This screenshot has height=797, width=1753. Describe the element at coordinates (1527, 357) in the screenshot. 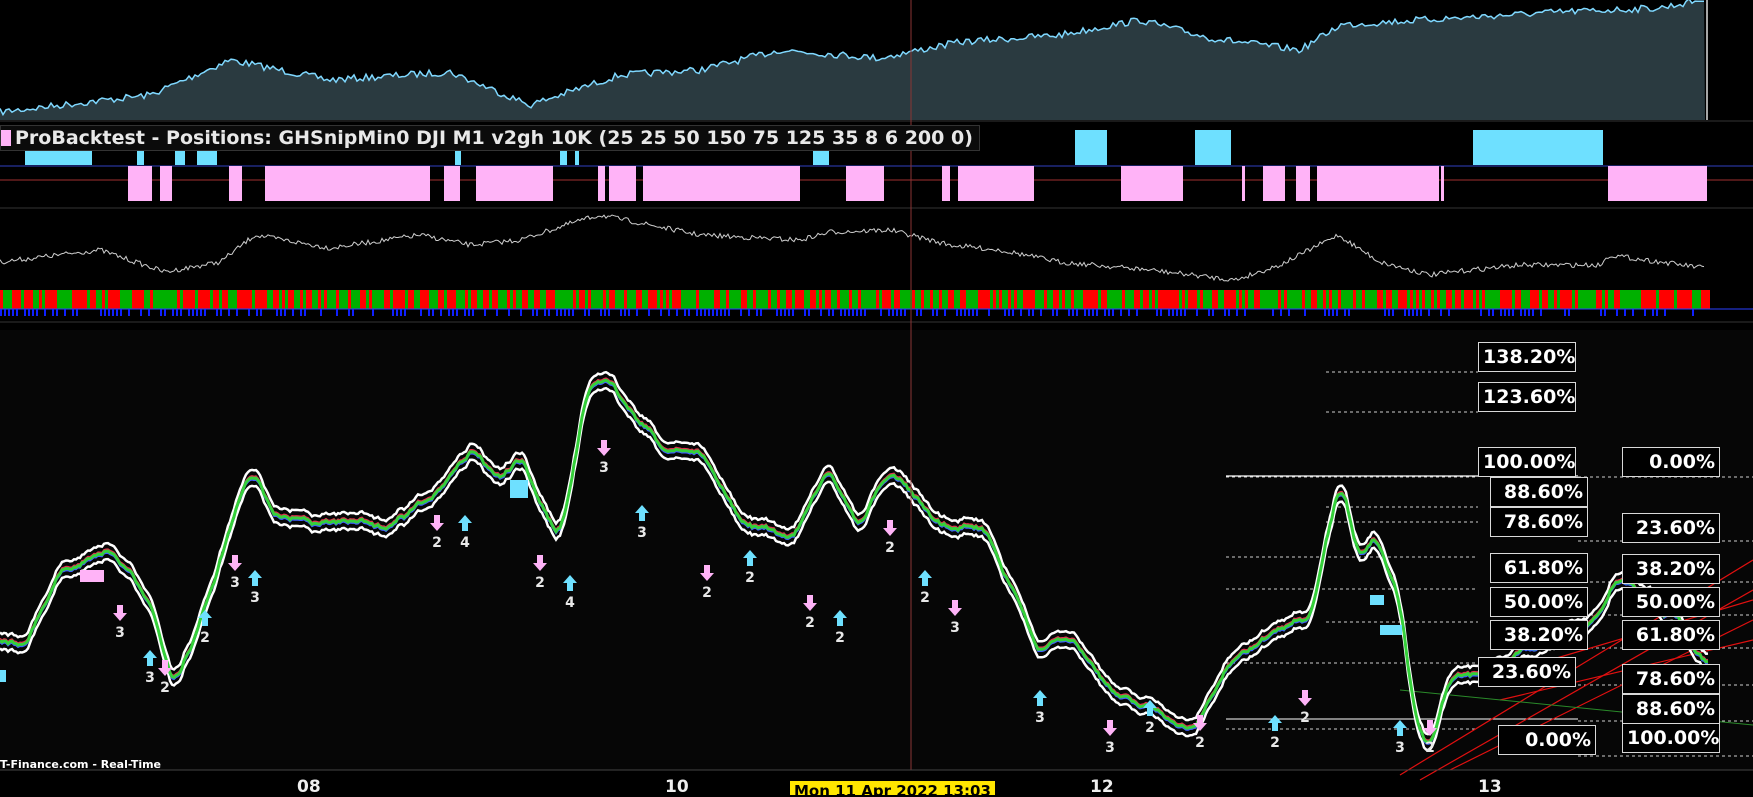

I see `fib-left-level-0: 138.20%` at that location.